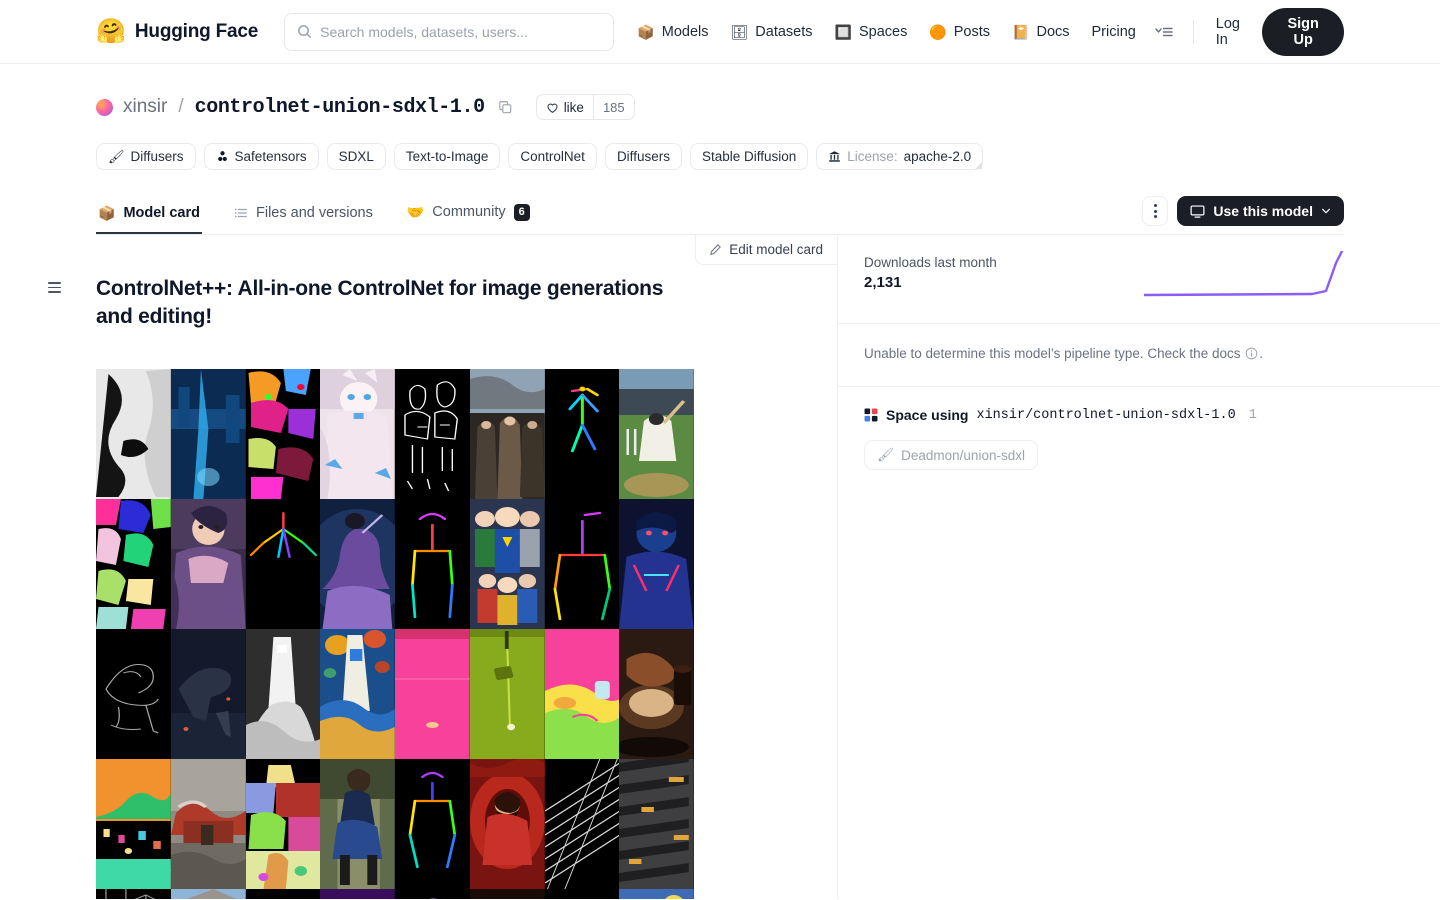 The height and width of the screenshot is (900, 1440). What do you see at coordinates (339, 107) in the screenshot?
I see `page-title: controlnet-union-sdxl-1.0` at bounding box center [339, 107].